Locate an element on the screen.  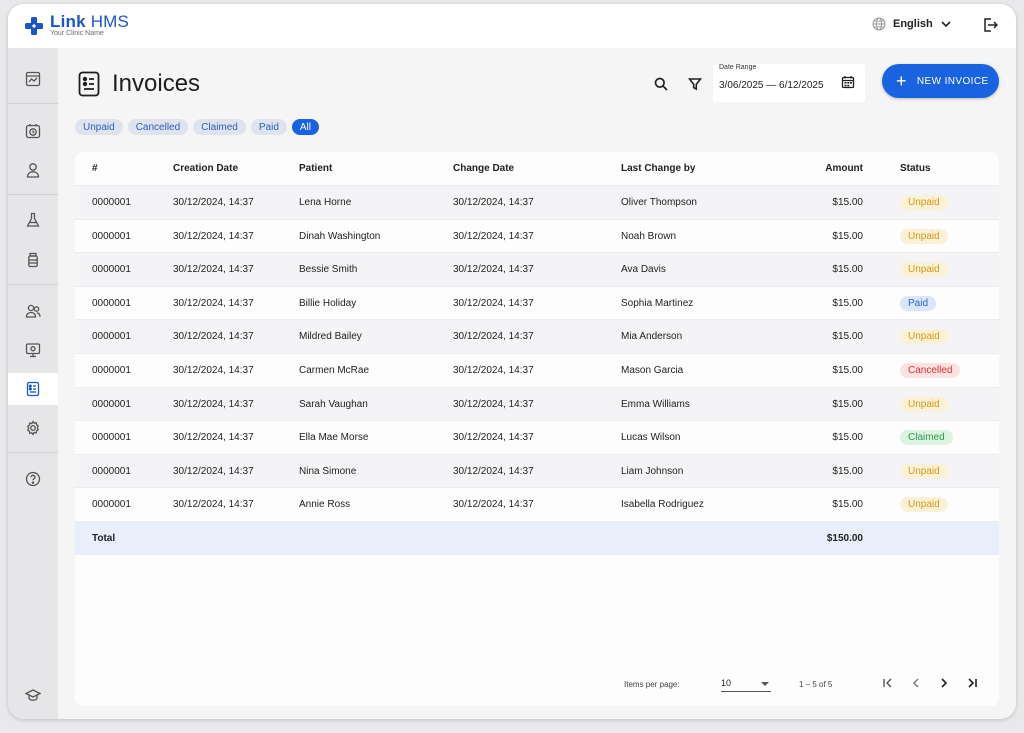
filter-chip-unpaid: Unpaid is located at coordinates (99, 127).